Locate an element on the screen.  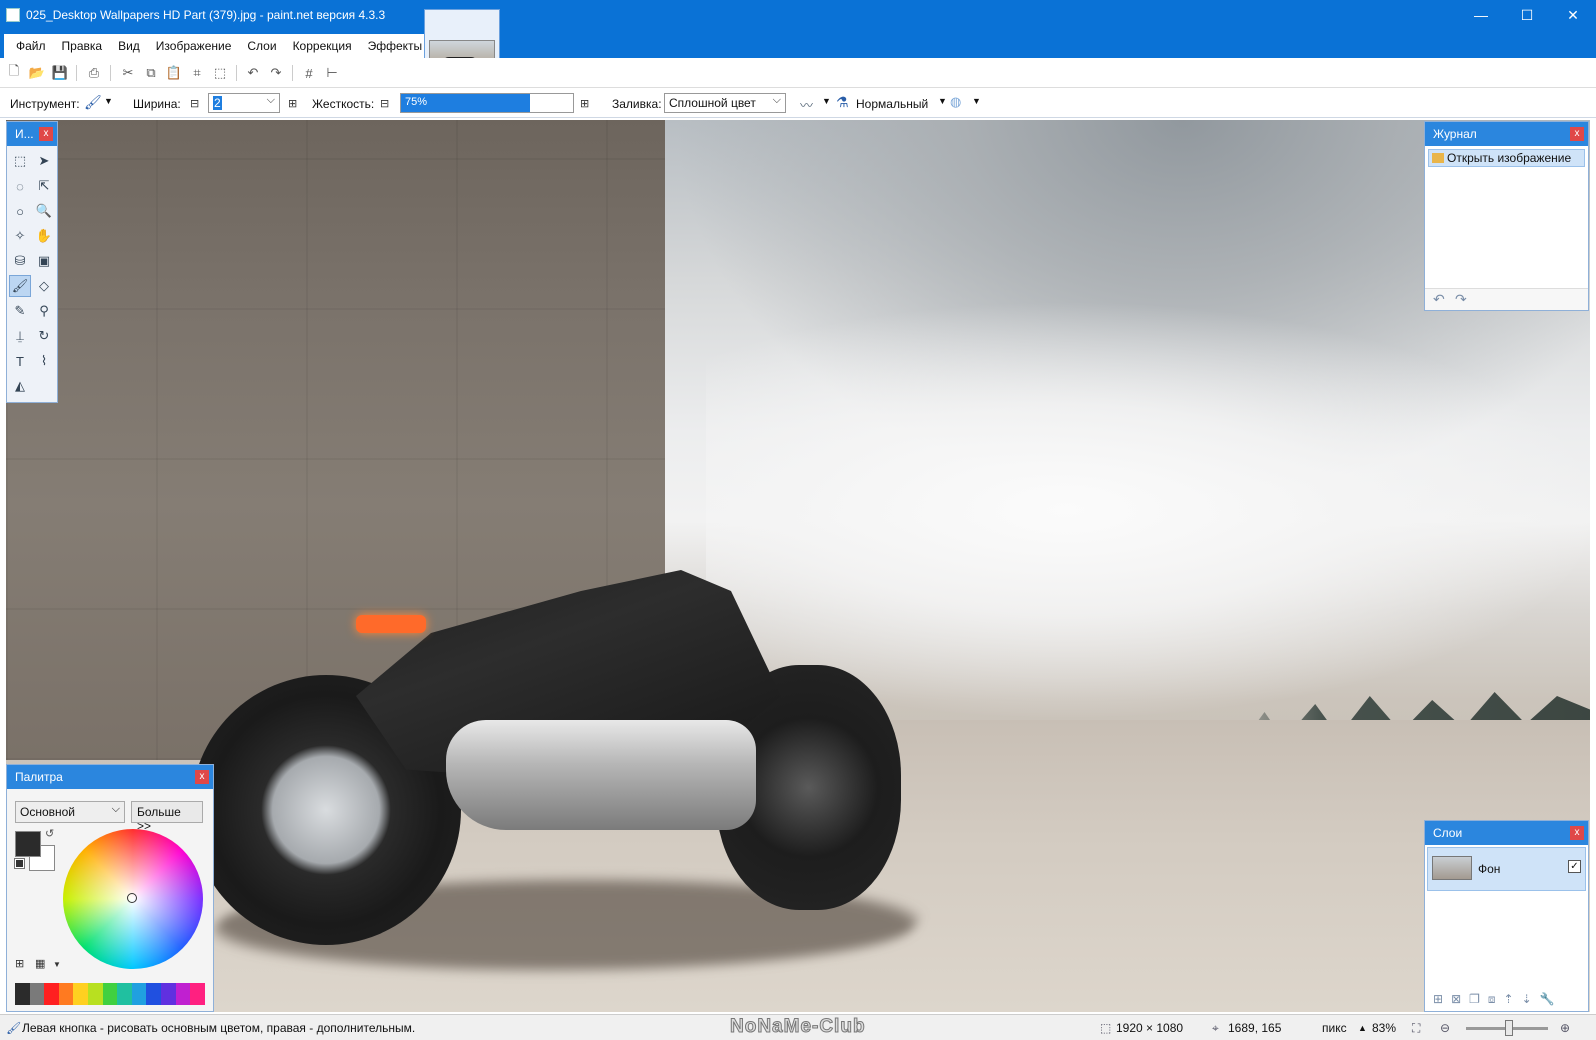
add-color-icon: ⊞ is located at coordinates (19, 963).